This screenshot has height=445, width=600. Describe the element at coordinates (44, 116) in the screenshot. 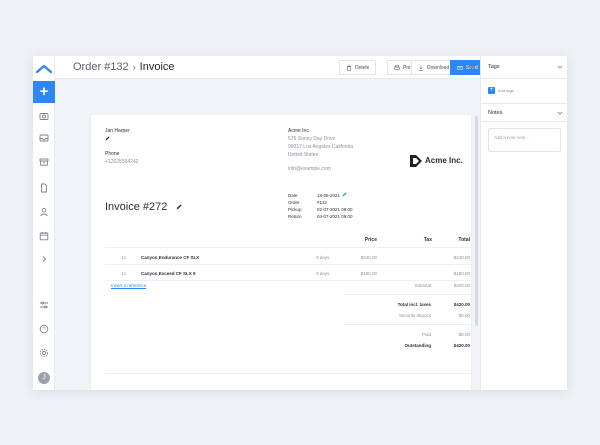

I see `camera-icon` at that location.